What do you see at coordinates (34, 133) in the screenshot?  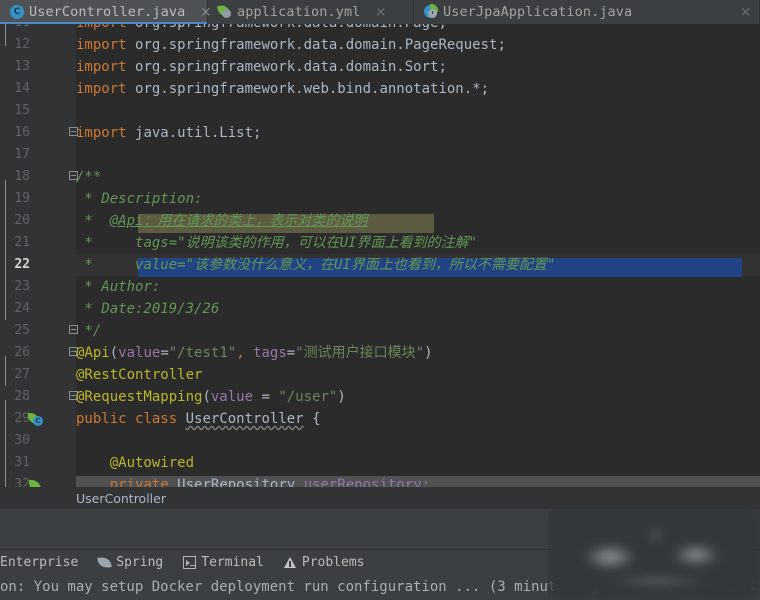 I see `gutter-line: 16` at bounding box center [34, 133].